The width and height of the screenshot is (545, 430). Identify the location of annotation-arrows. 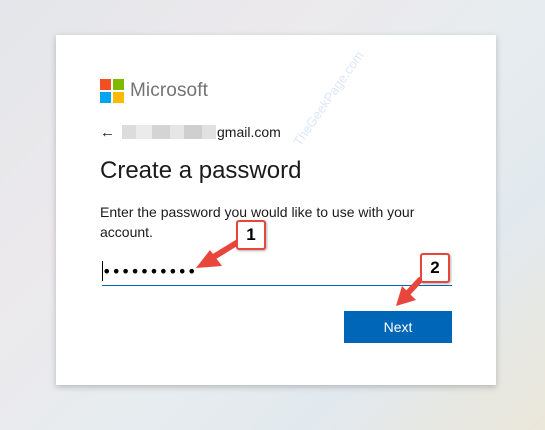
(309, 272).